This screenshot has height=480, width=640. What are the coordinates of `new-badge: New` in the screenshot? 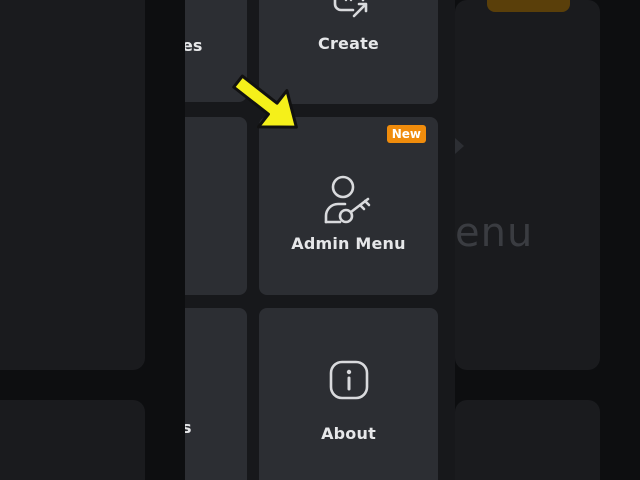 It's located at (406, 134).